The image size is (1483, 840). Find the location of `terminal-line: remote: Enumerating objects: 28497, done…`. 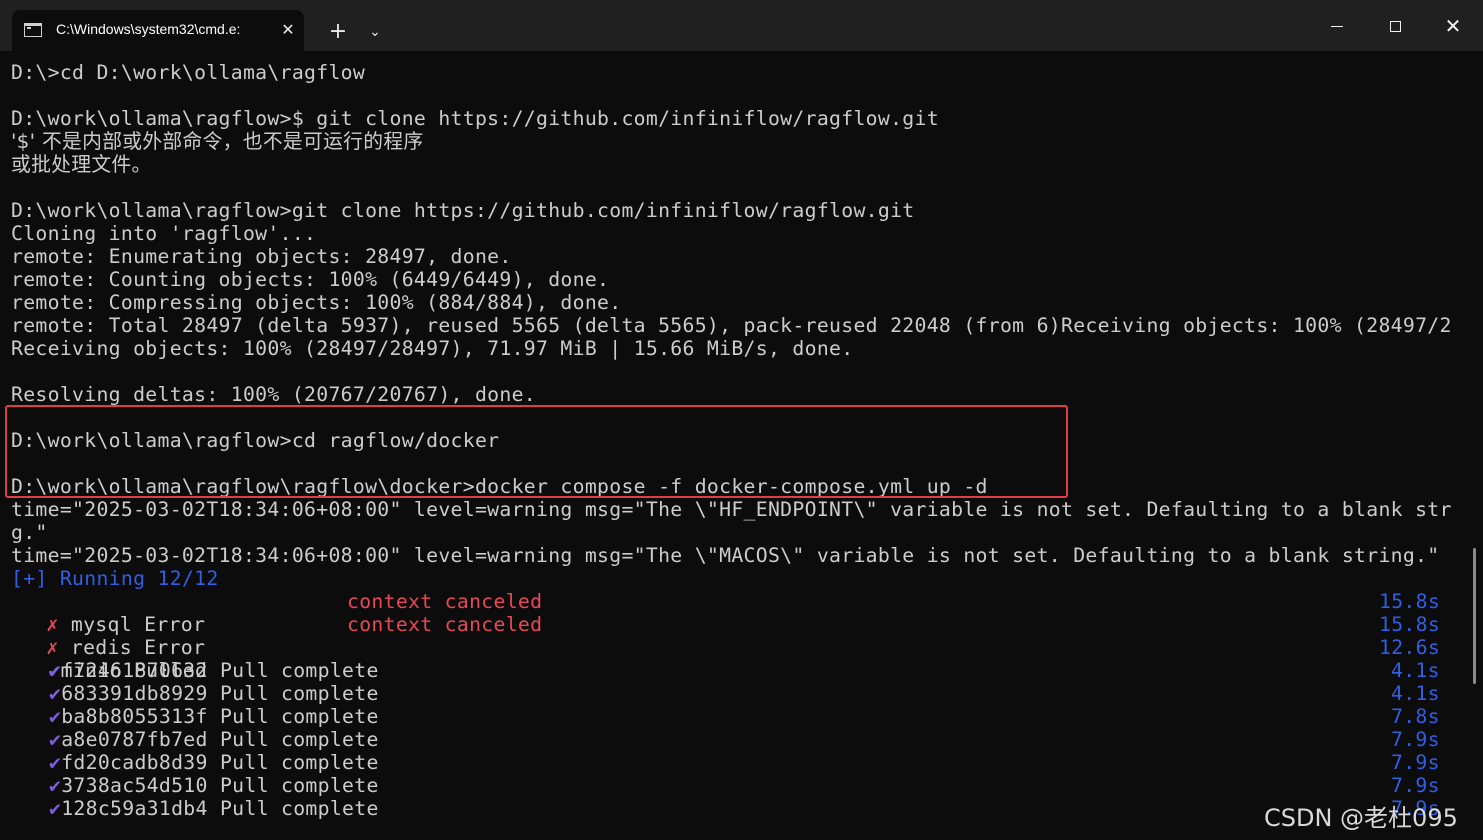

terminal-line: remote: Enumerating objects: 28497, done… is located at coordinates (261, 256).